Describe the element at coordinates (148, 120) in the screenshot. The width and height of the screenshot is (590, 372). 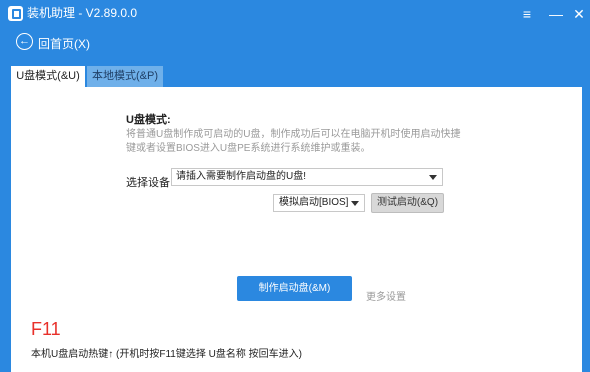
I see `section-title: U盘模式:` at that location.